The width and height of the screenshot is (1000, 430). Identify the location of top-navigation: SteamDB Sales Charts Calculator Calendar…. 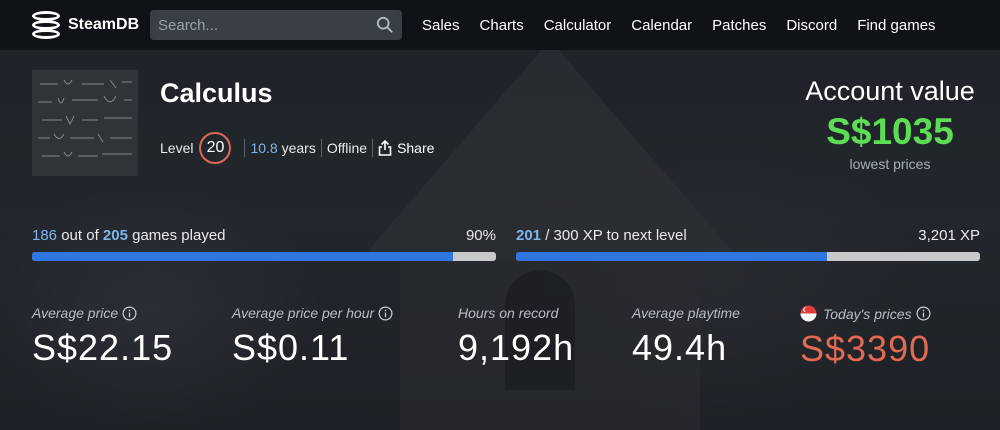
(500, 25).